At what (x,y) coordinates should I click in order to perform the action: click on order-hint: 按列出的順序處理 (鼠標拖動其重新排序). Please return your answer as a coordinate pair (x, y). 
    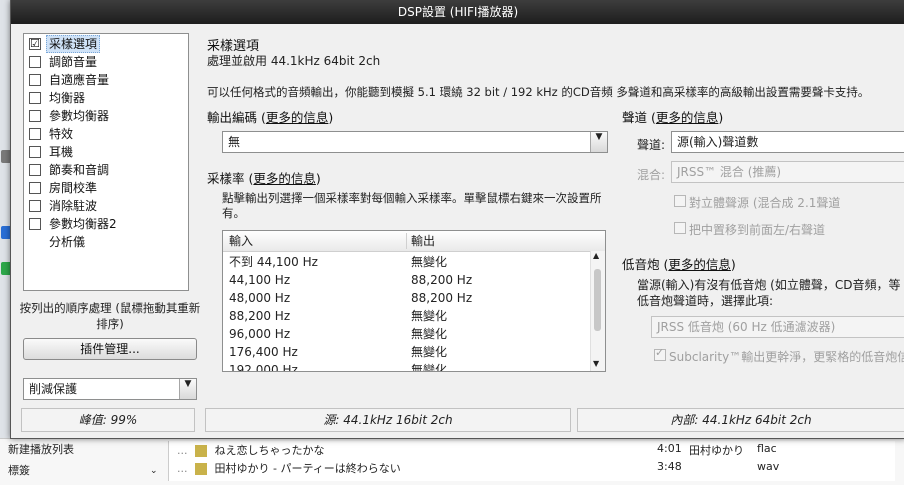
    Looking at the image, I should click on (110, 316).